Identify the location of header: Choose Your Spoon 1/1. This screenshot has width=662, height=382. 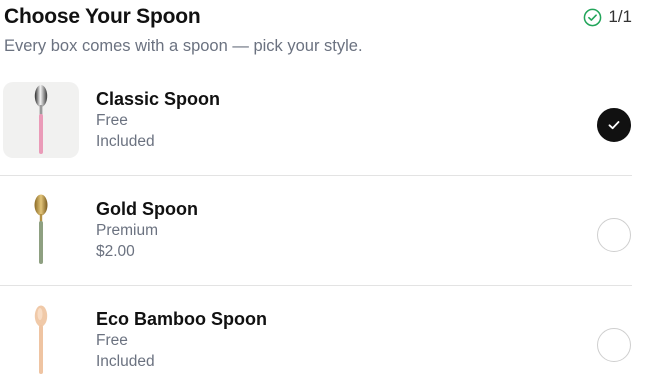
(318, 17).